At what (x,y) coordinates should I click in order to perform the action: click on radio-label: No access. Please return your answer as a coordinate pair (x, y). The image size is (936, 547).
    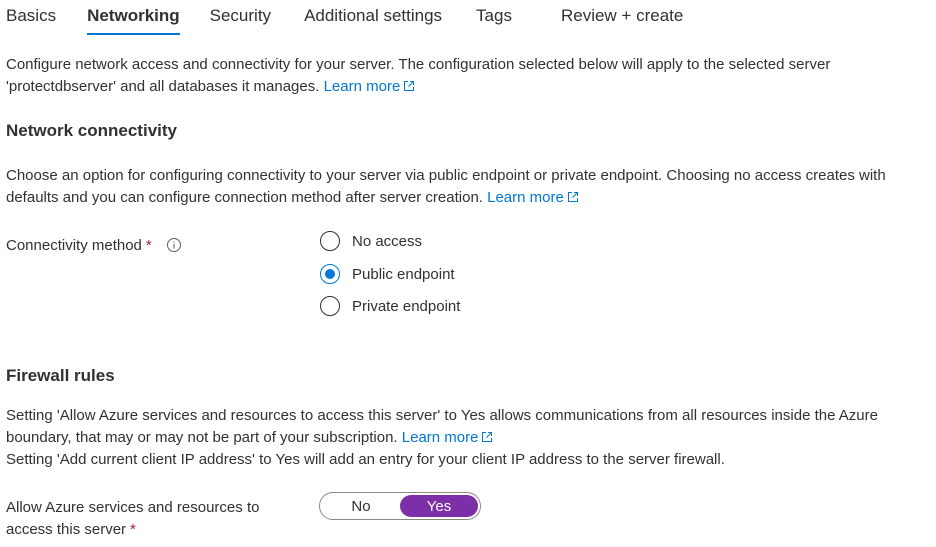
    Looking at the image, I should click on (387, 241).